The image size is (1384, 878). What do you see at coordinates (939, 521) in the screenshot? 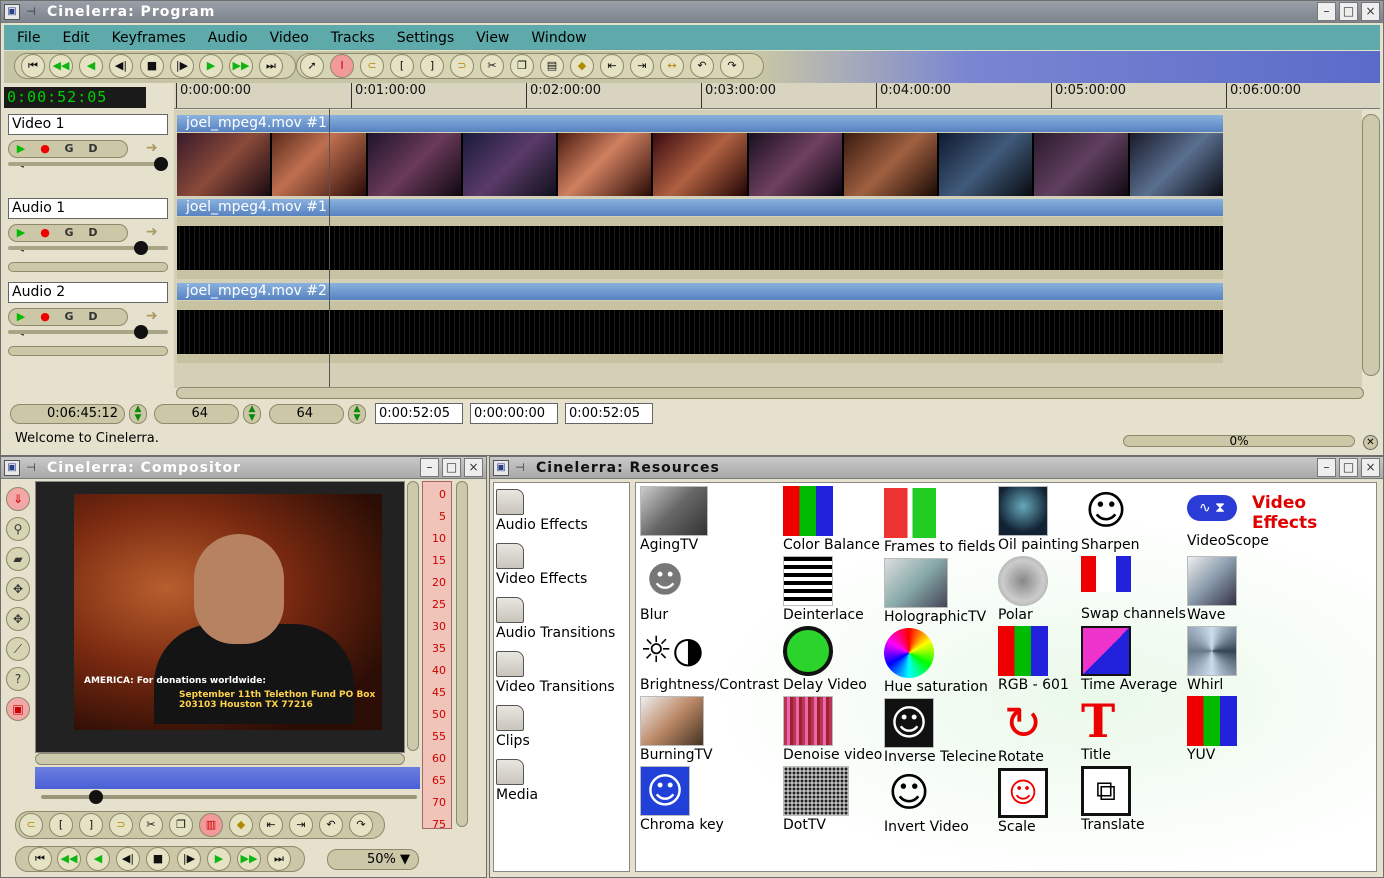
I see `effect-item: Frames to fields` at bounding box center [939, 521].